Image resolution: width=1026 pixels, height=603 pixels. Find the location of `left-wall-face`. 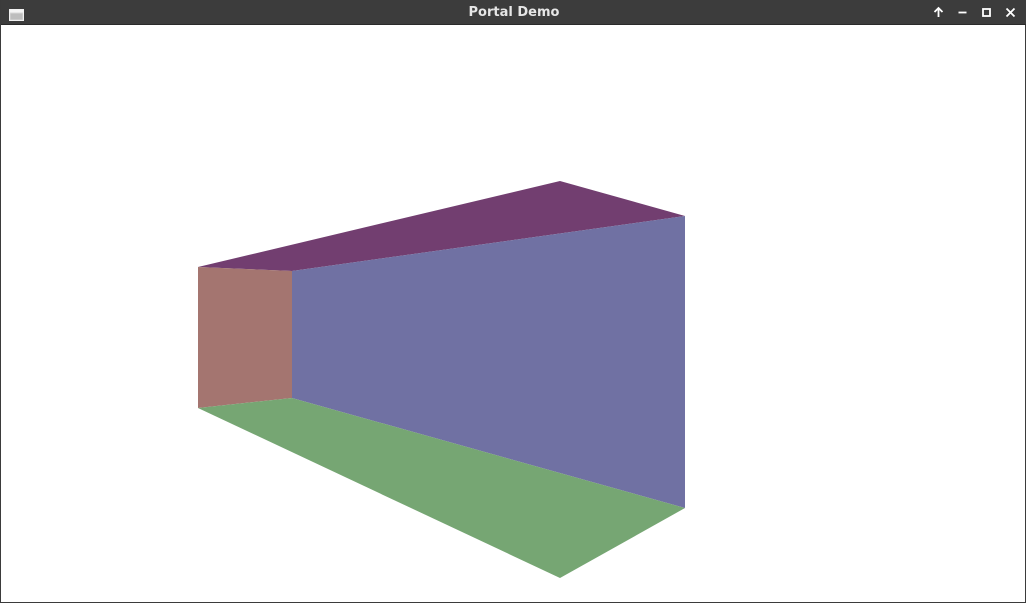

left-wall-face is located at coordinates (245, 337).